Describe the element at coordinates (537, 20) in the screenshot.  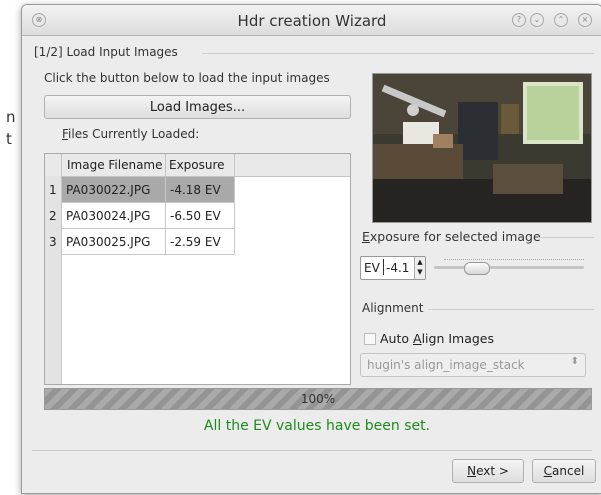
I see `collapse-icon: ⌄` at that location.